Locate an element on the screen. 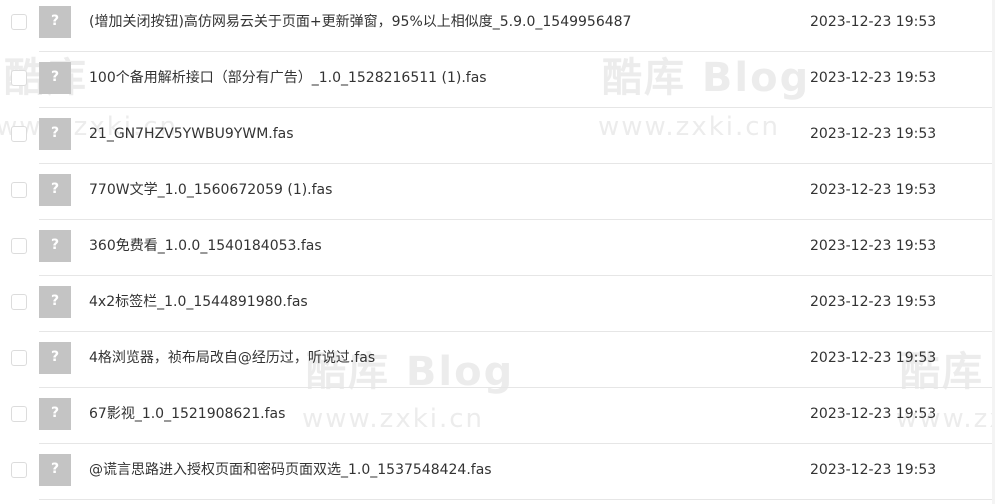  file-name: 100个备用解析接口（部分有广告）_1.0_1528216511 (1).fas is located at coordinates (360, 78).